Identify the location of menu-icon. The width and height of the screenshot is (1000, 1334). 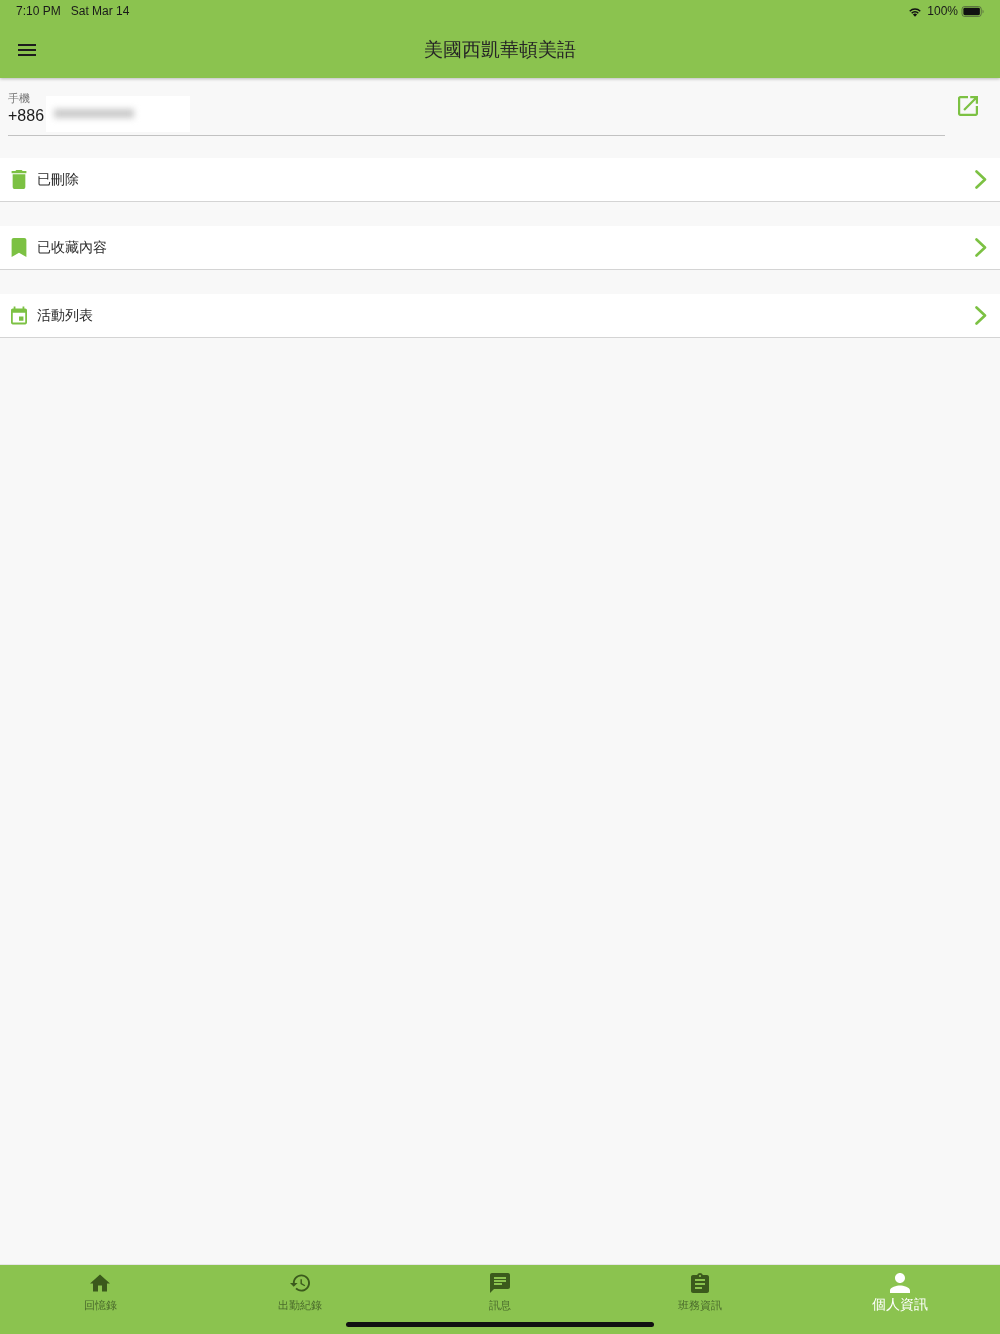
(27, 50).